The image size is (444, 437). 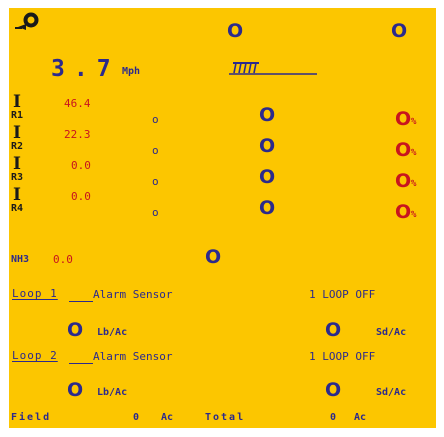 I want to click on total-value: 0, so click(x=333, y=417).